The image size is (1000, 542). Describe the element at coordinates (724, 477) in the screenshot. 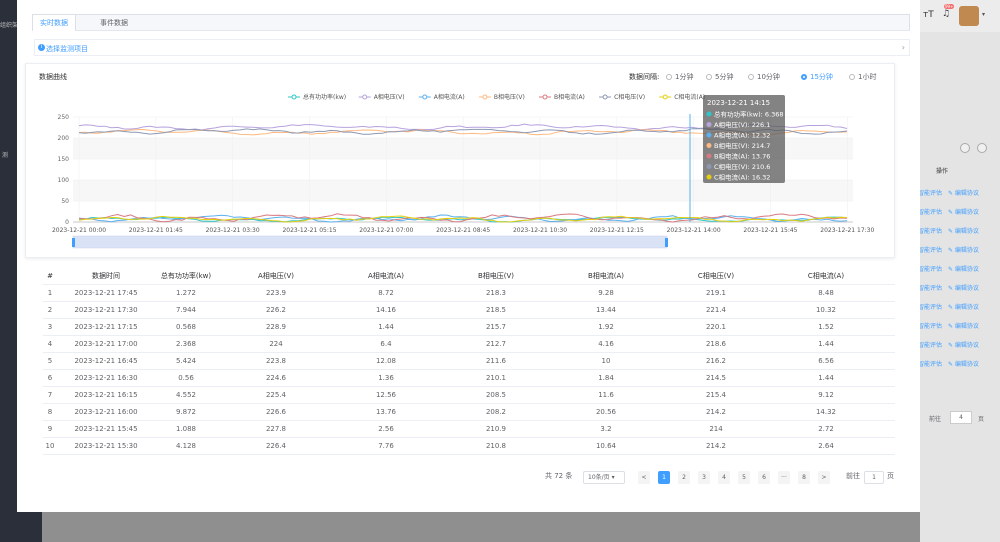

I see `page-button: 4` at that location.